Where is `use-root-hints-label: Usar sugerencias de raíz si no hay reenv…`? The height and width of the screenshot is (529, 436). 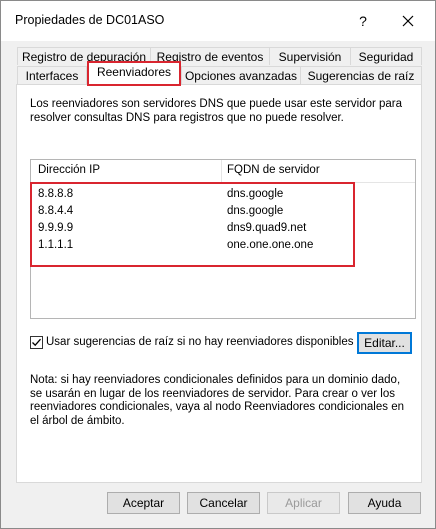
use-root-hints-label: Usar sugerencias de raíz si no hay reenv… is located at coordinates (199, 342).